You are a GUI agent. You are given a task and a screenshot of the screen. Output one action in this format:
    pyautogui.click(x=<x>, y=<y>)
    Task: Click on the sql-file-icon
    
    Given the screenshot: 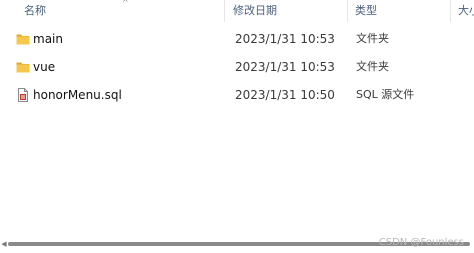 What is the action you would take?
    pyautogui.click(x=23, y=95)
    